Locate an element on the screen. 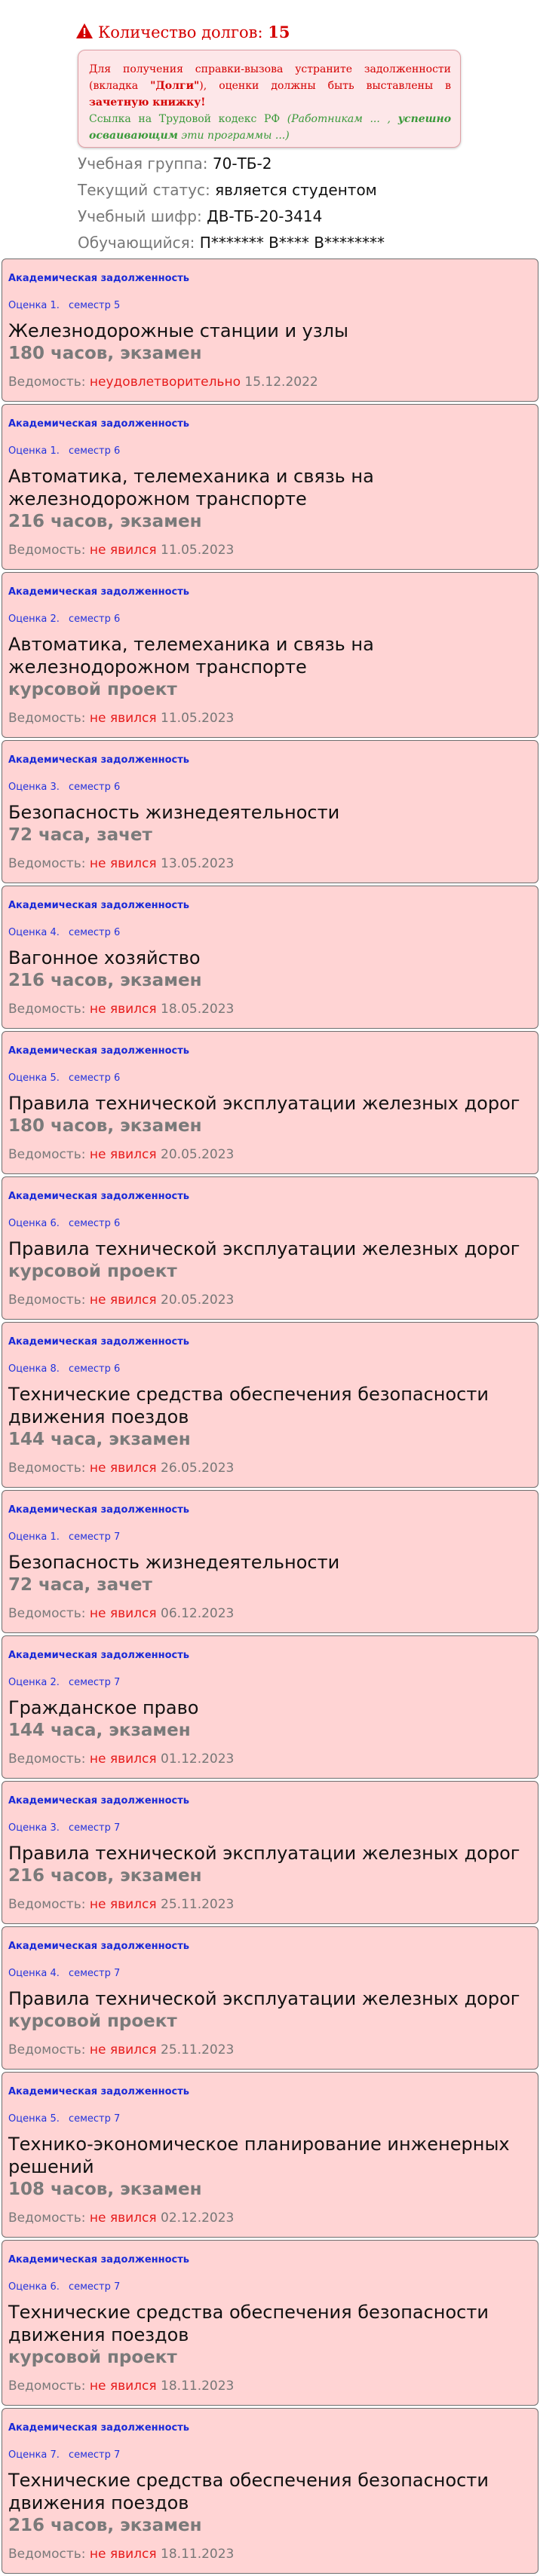 The width and height of the screenshot is (540, 2576). sheet-date: 02.12.2023 is located at coordinates (198, 2218).